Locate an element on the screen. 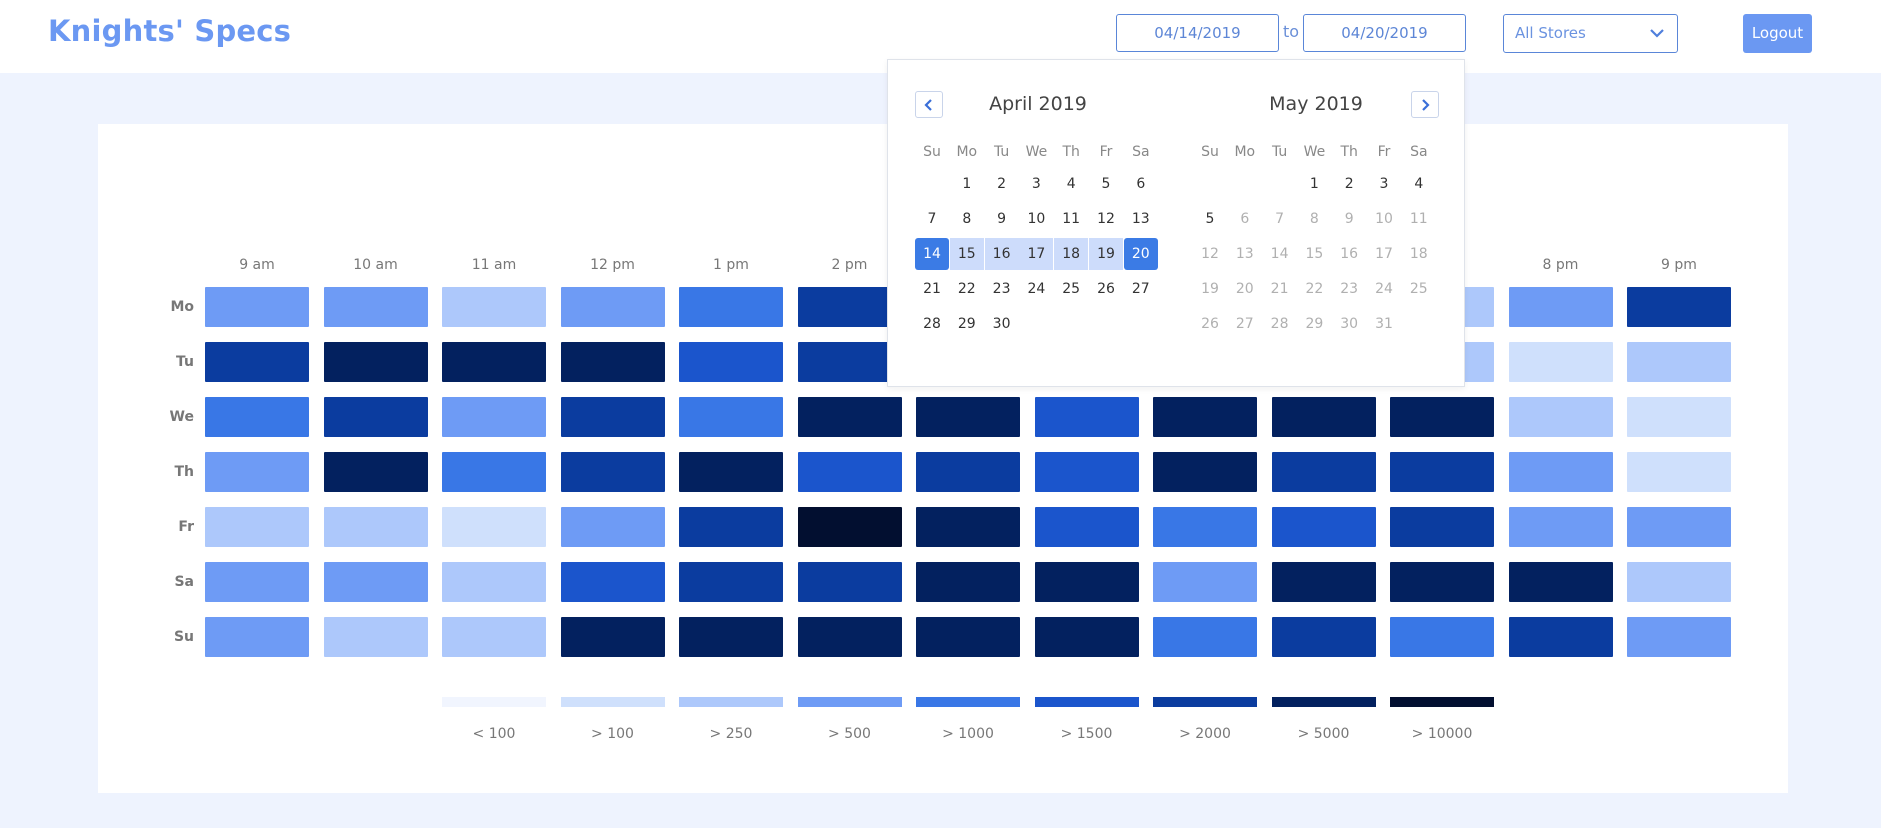 Image resolution: width=1881 pixels, height=828 pixels. calendar-day: 31 is located at coordinates (1384, 324).